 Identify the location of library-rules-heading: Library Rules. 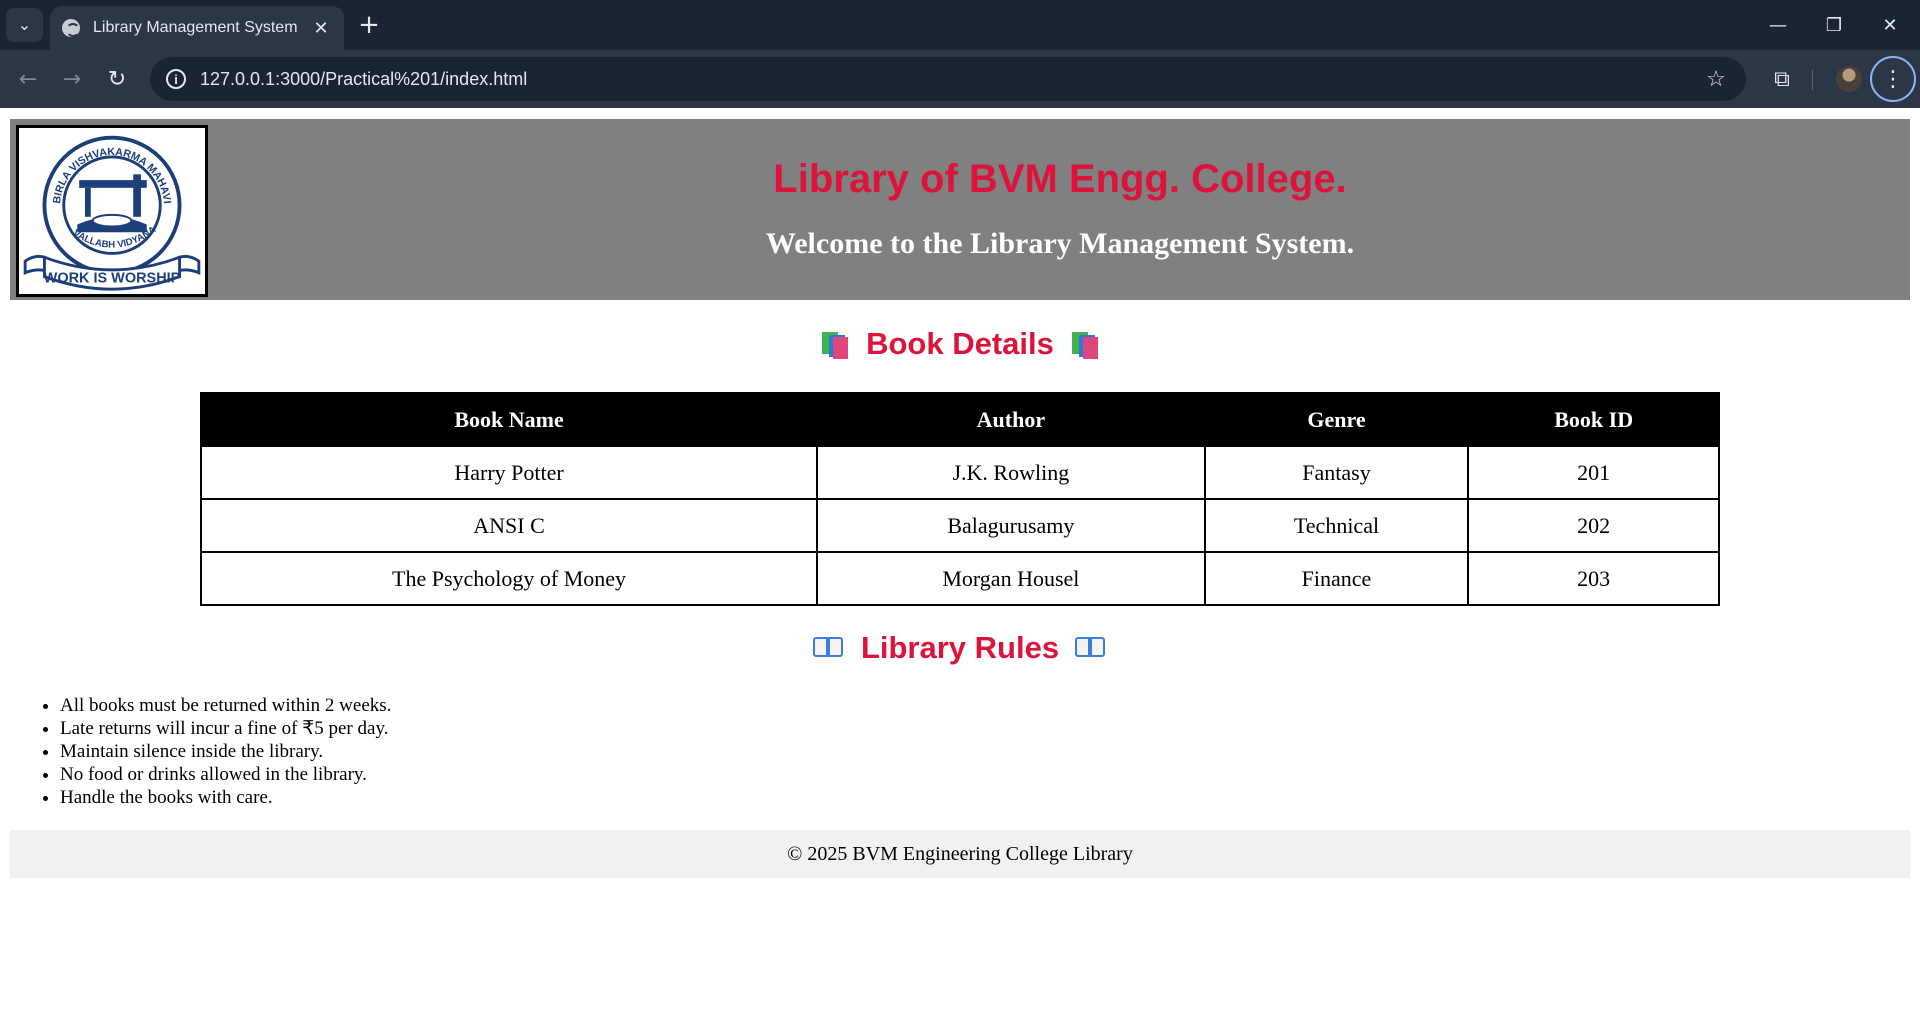
(960, 648).